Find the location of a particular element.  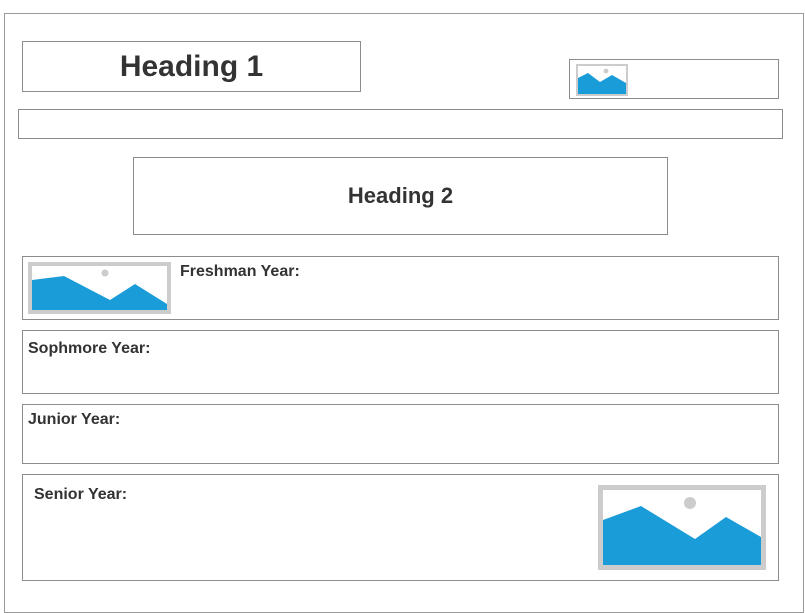

senior-year-label: Senior Year: is located at coordinates (81, 494).